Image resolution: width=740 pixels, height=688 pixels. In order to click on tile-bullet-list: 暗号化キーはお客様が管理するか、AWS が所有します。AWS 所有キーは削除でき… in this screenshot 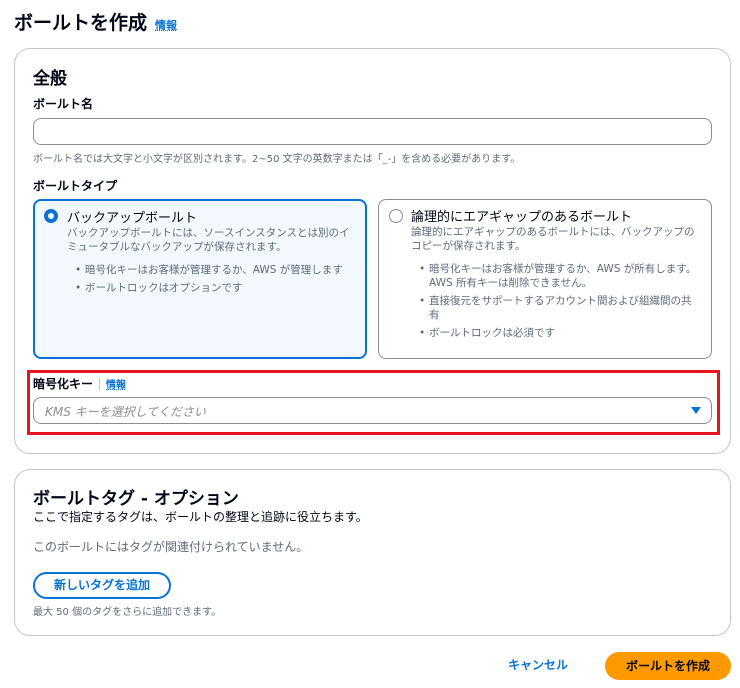, I will do `click(559, 303)`.